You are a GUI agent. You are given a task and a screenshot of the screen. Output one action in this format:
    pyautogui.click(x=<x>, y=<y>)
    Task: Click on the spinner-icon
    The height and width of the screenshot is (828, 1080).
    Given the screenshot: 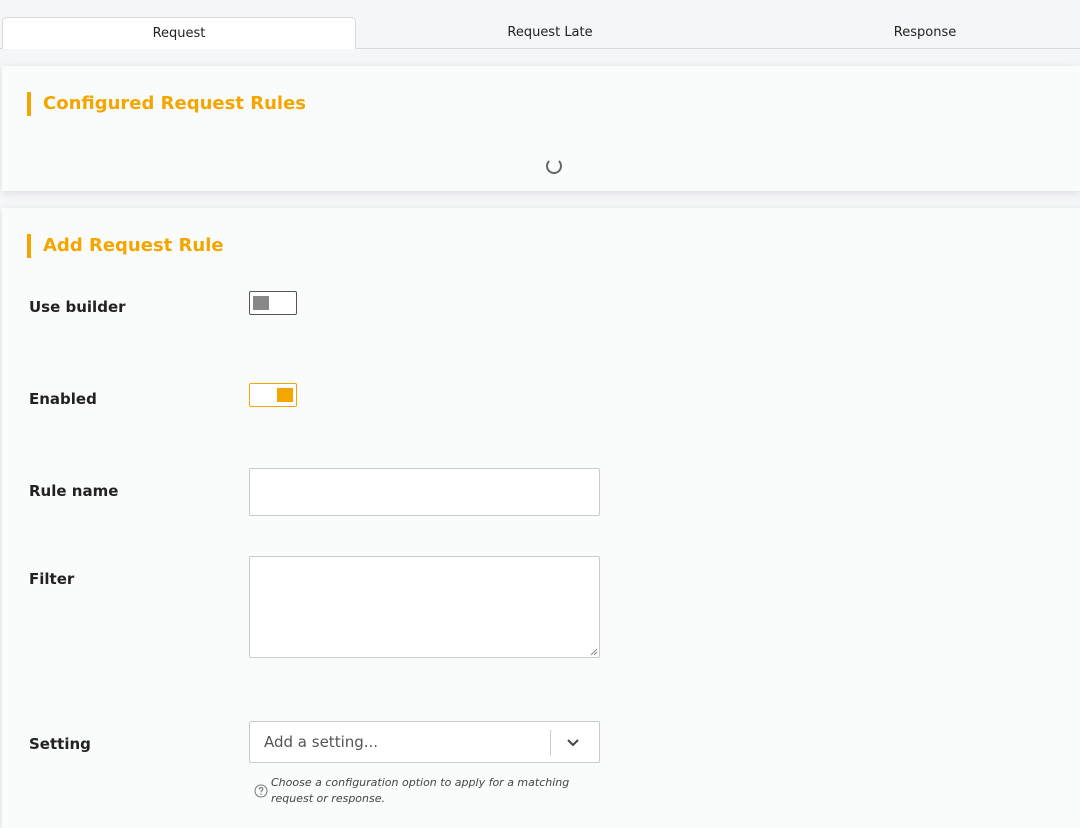 What is the action you would take?
    pyautogui.click(x=554, y=166)
    